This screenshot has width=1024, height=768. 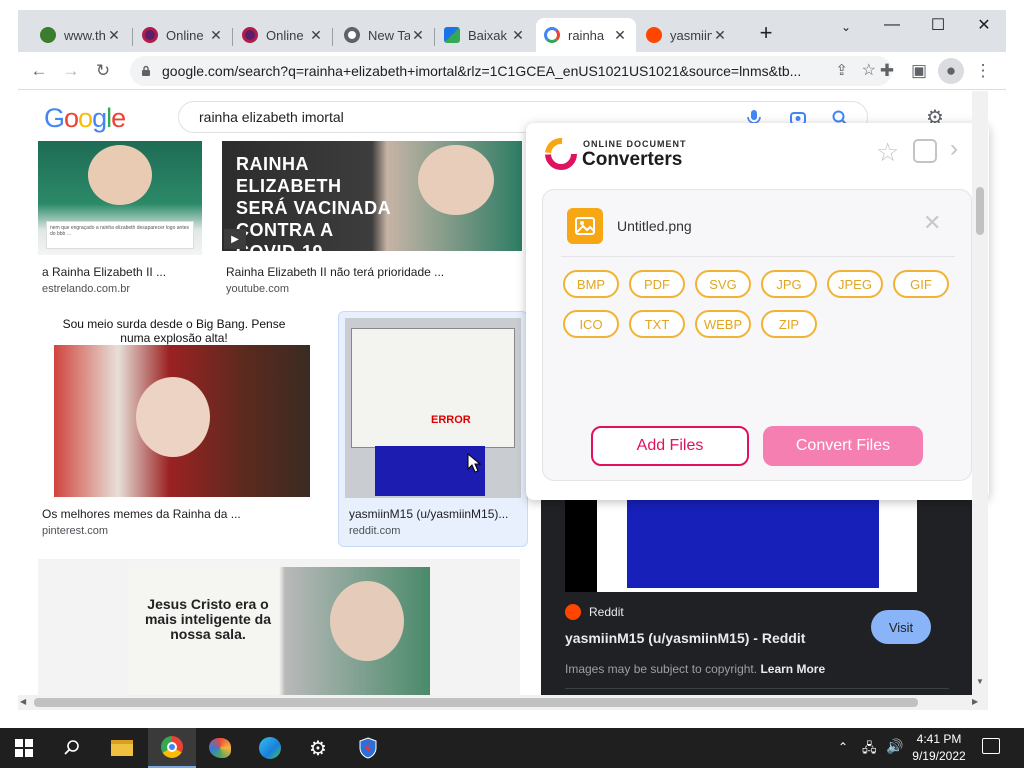 I want to click on format-webp: WEBP, so click(x=723, y=324).